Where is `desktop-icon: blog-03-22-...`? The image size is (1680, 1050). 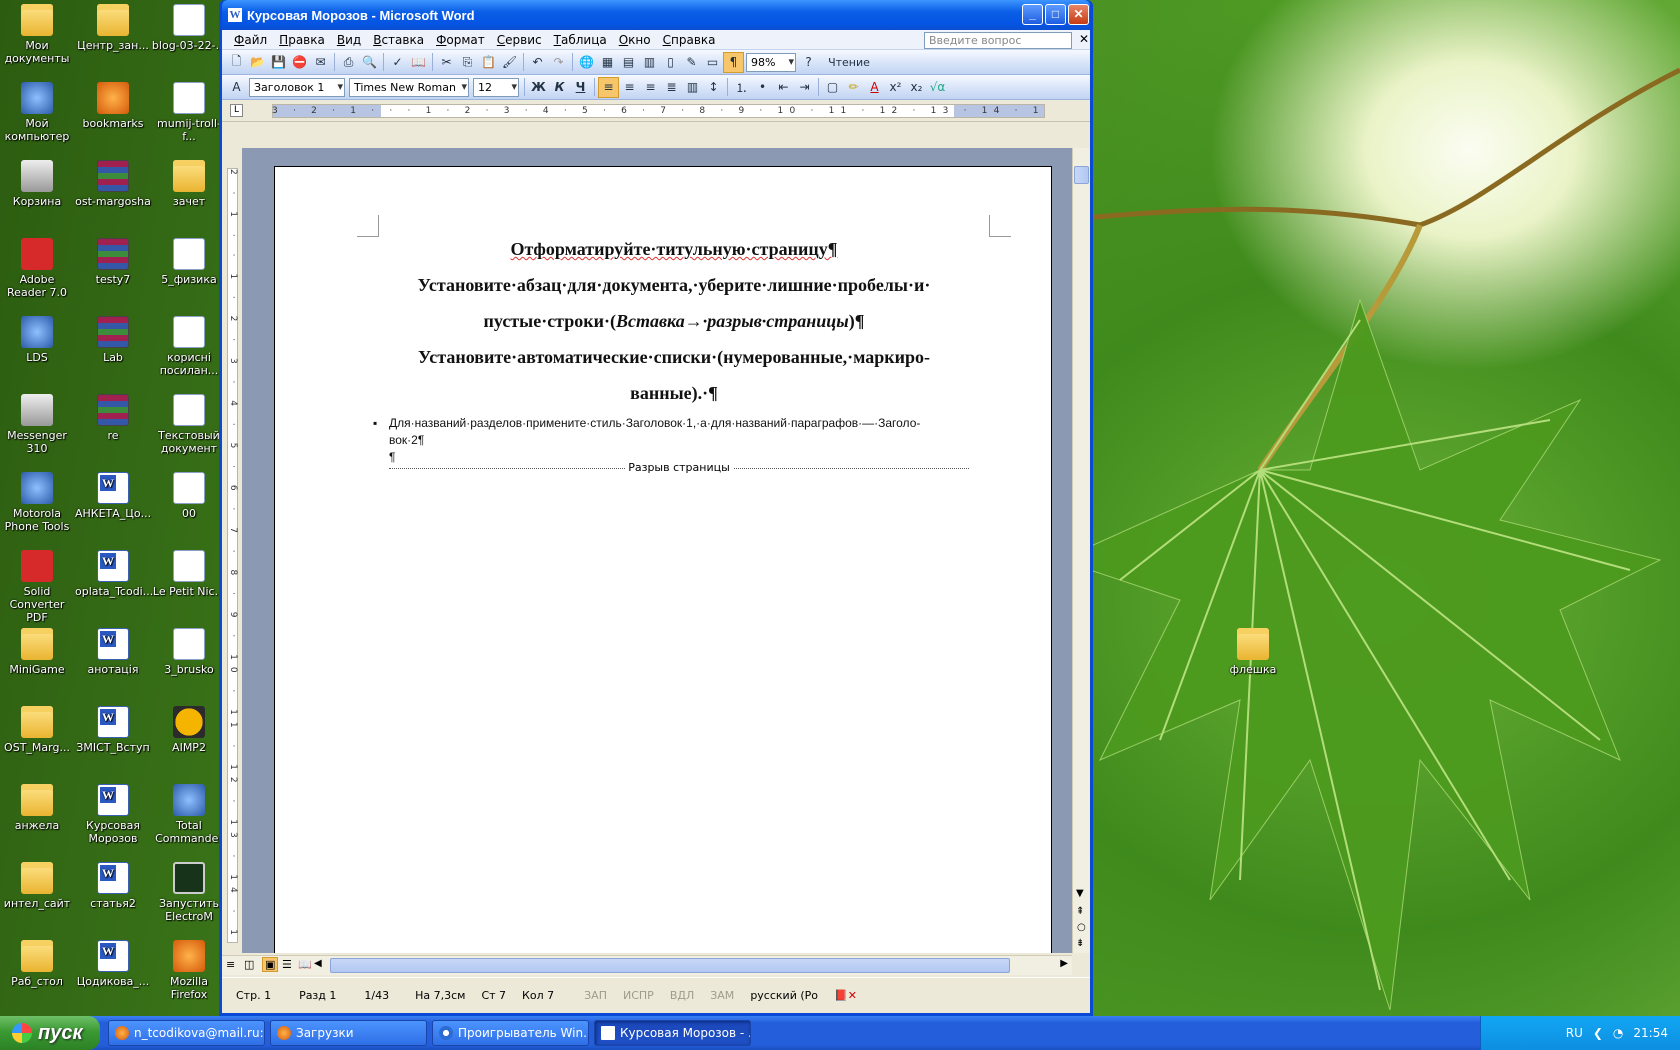
desktop-icon: blog-03-22-... is located at coordinates (189, 28).